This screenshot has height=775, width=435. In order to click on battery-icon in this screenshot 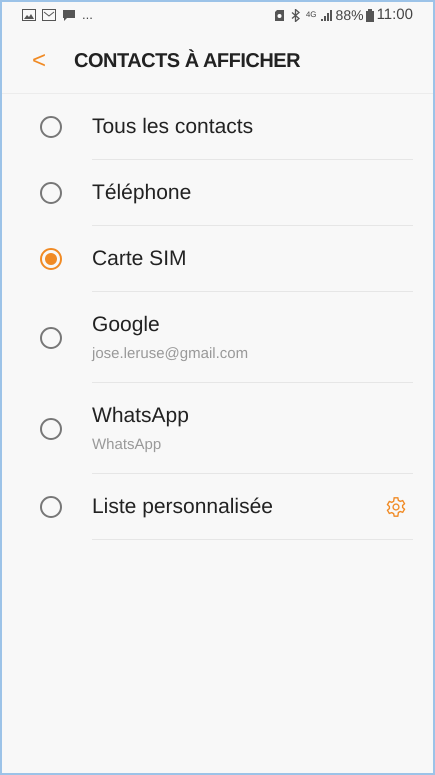, I will do `click(370, 15)`.